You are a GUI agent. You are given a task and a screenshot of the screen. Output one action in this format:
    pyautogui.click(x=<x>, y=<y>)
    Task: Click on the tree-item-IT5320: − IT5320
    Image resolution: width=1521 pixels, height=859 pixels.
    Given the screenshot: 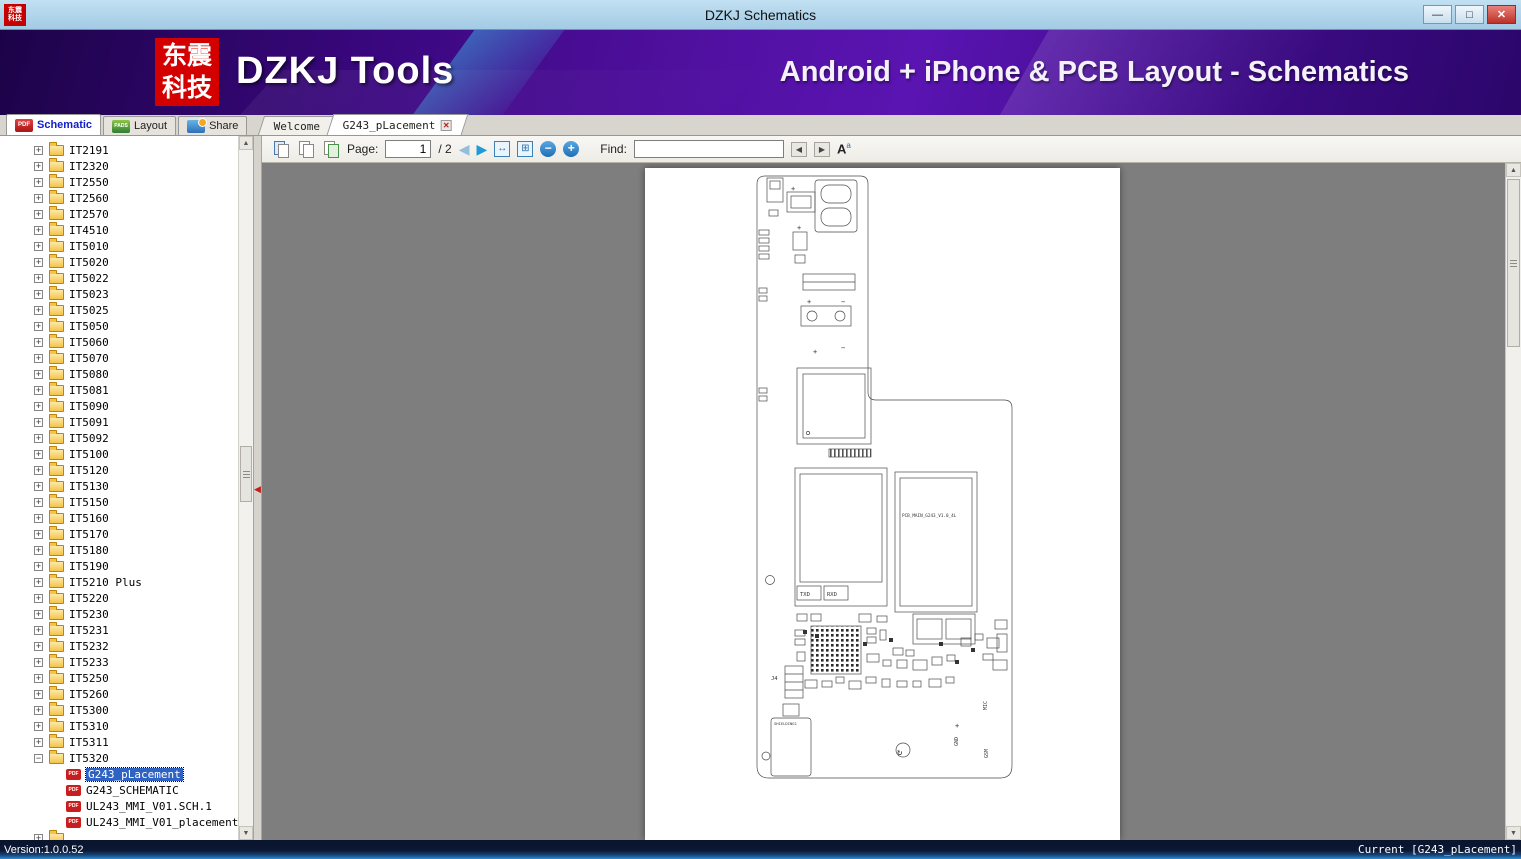 What is the action you would take?
    pyautogui.click(x=119, y=757)
    